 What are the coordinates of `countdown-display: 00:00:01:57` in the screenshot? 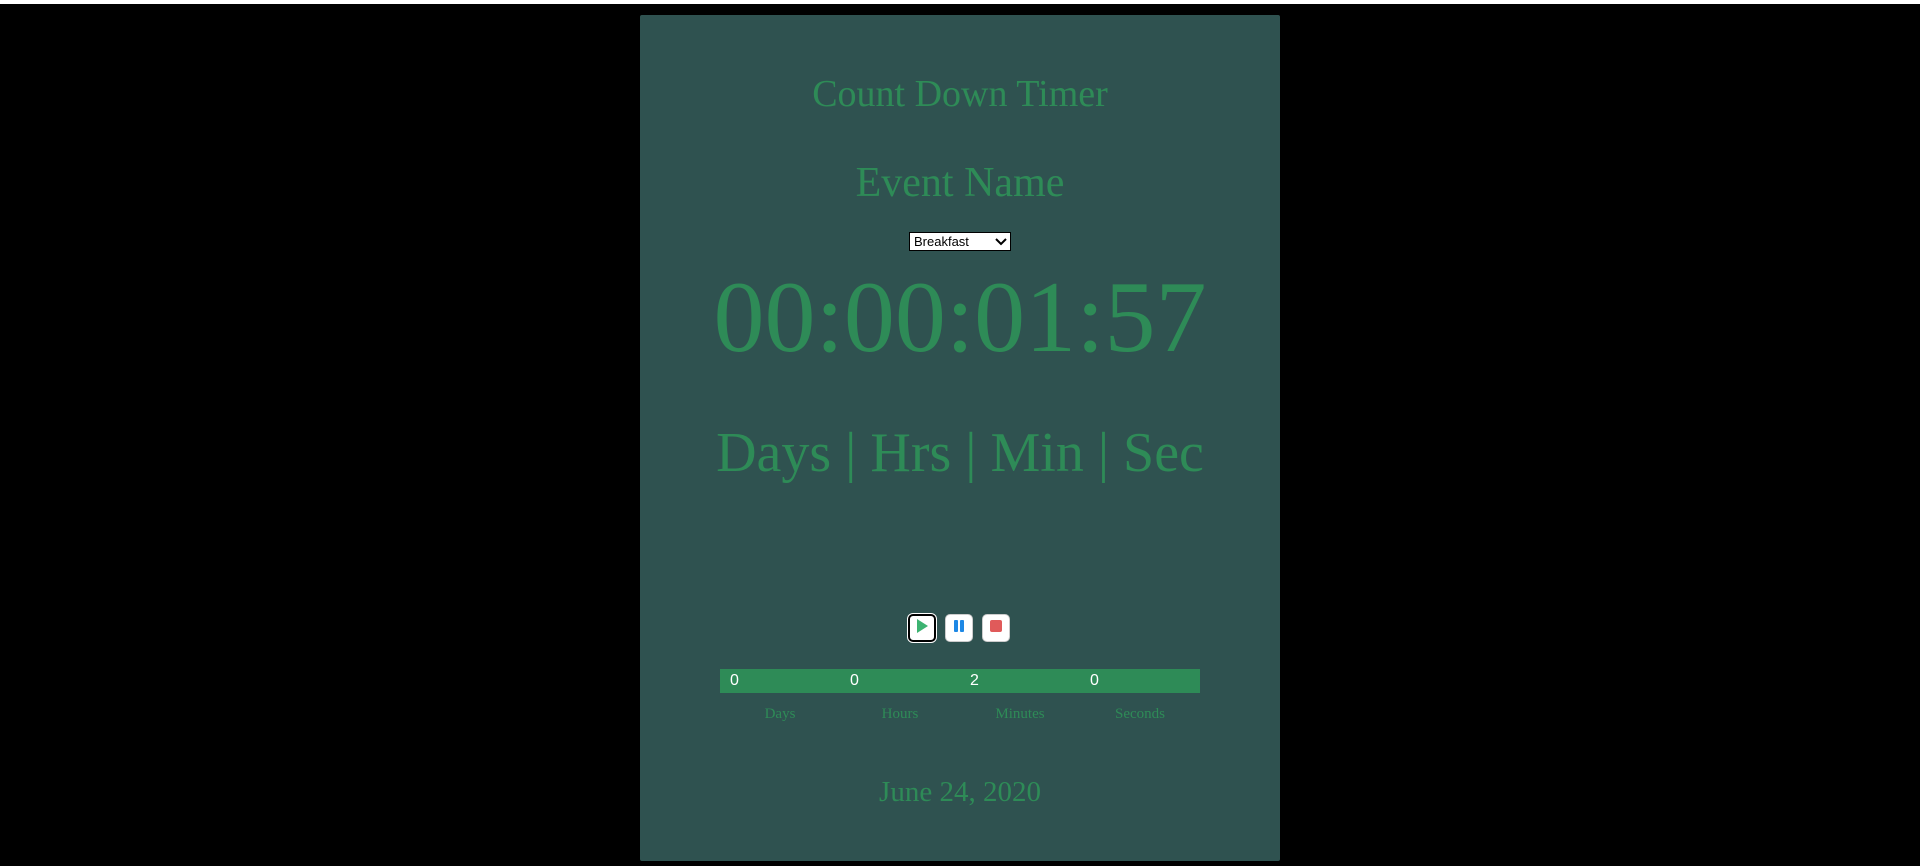 It's located at (960, 317).